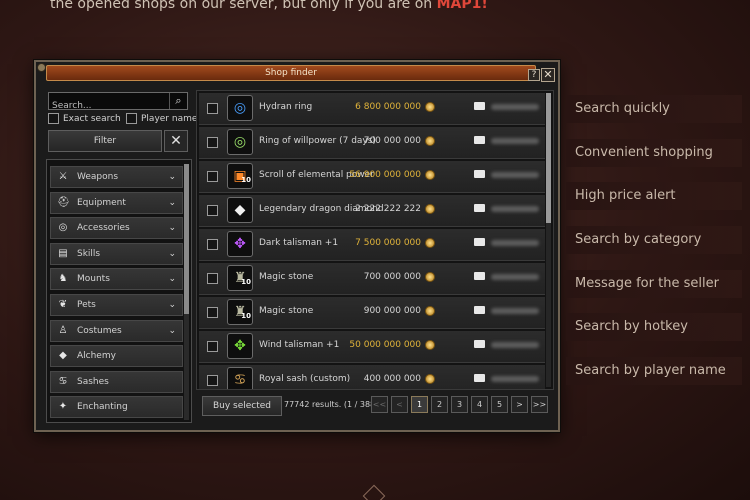 This screenshot has height=500, width=750. What do you see at coordinates (519, 404) in the screenshot?
I see `page-button: >` at bounding box center [519, 404].